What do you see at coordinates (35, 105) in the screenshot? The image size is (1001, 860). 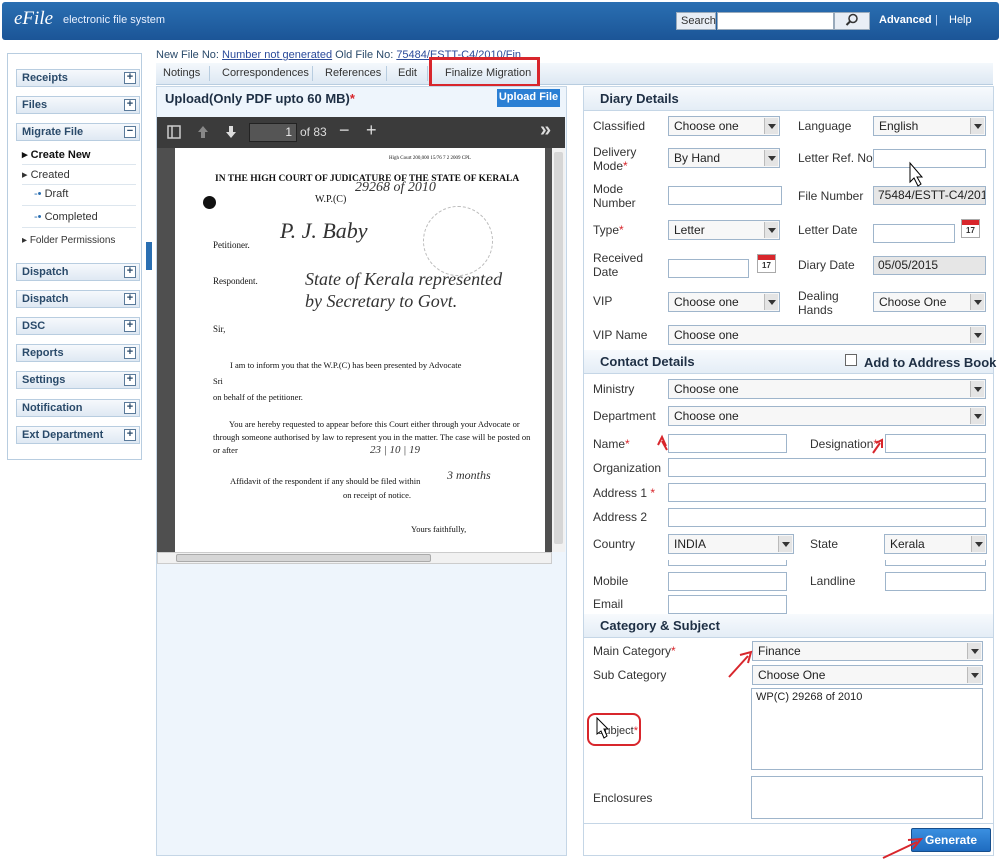 I see `sidebar-item-label: Files` at bounding box center [35, 105].